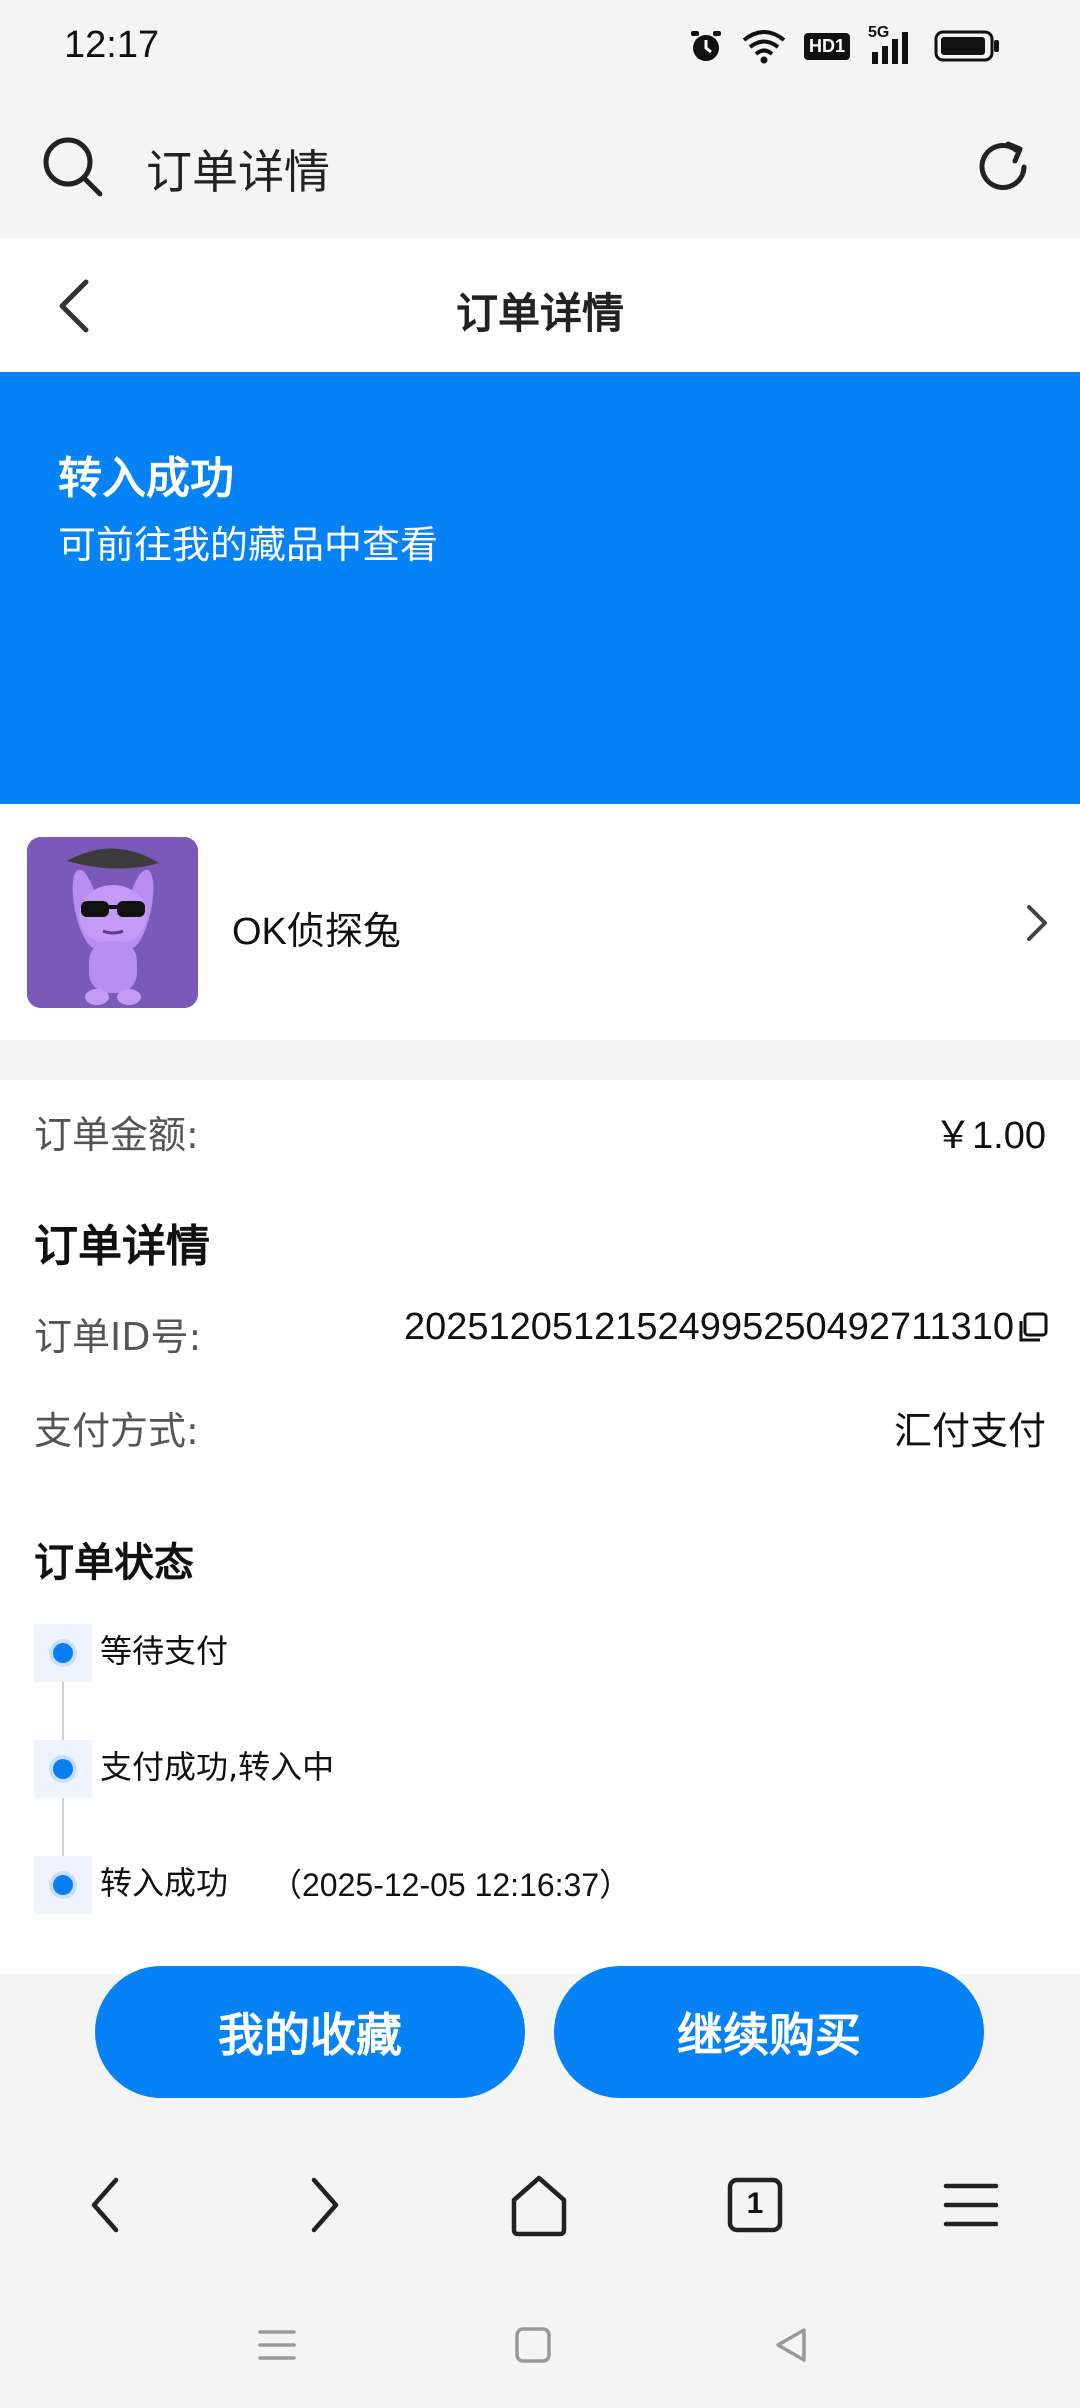  What do you see at coordinates (769, 2032) in the screenshot?
I see `continue-buying-button: 继续购买` at bounding box center [769, 2032].